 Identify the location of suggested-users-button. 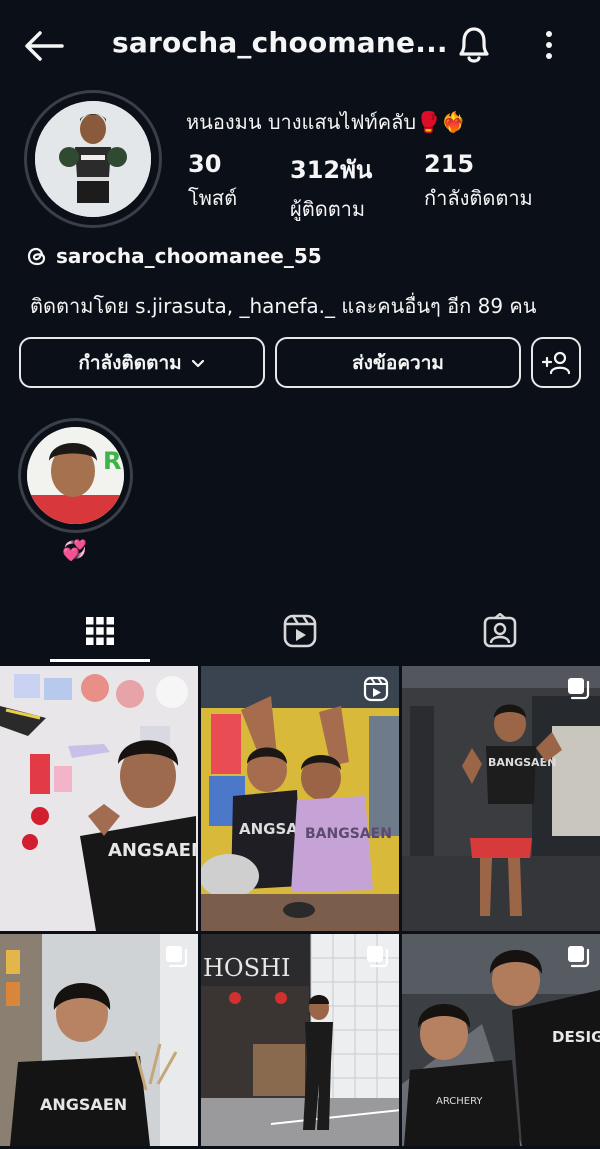
(556, 362).